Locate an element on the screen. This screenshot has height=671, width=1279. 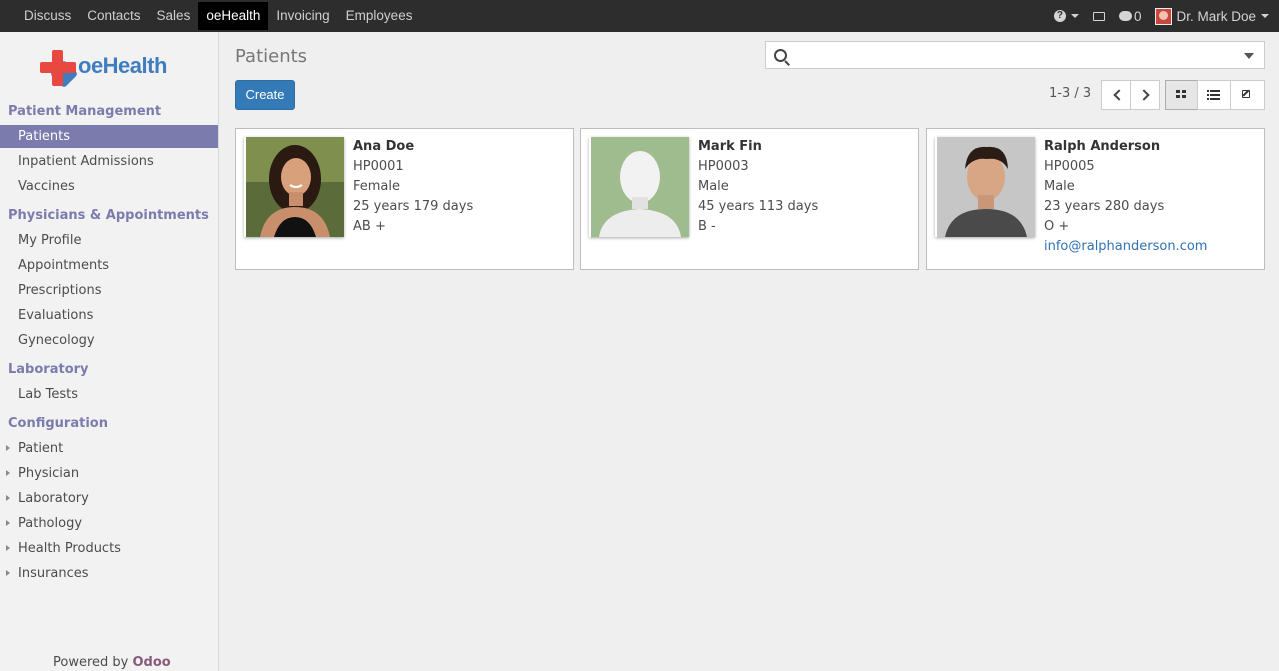
sidebar-item-label: Physician is located at coordinates (49, 473).